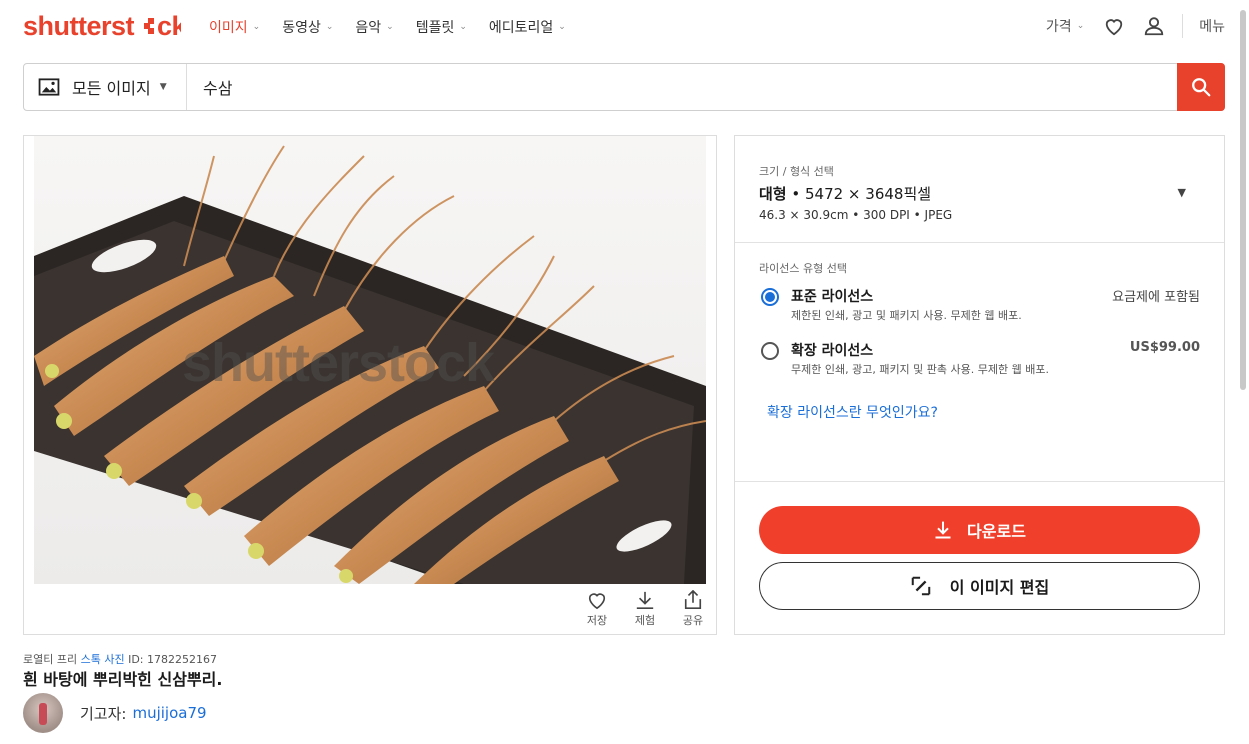  I want to click on image-icon, so click(49, 87).